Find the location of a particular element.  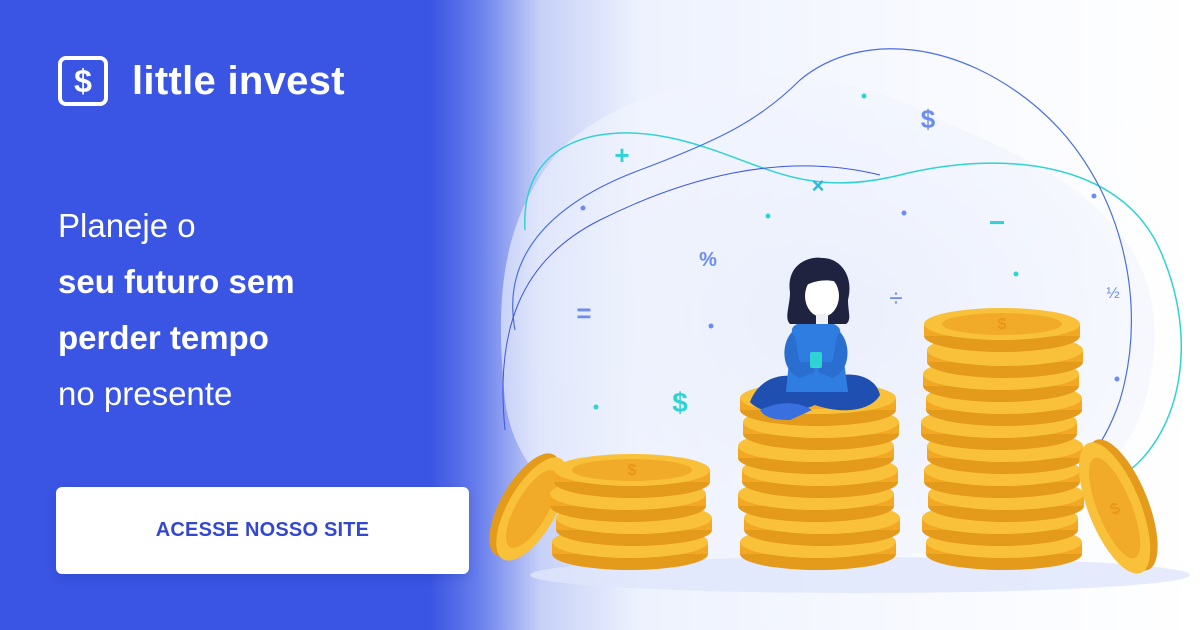

dollar-symbol-top: $ is located at coordinates (928, 119).